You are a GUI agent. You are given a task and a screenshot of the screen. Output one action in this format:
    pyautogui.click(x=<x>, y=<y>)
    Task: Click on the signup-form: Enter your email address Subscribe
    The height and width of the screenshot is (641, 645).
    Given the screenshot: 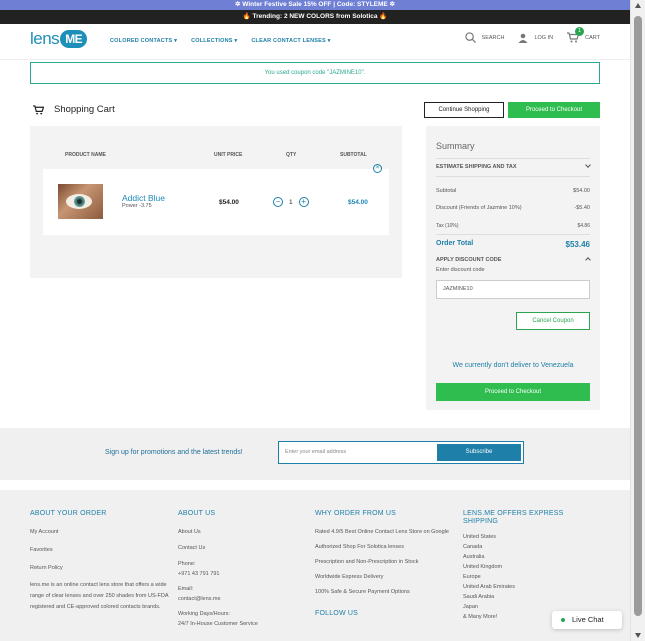 What is the action you would take?
    pyautogui.click(x=401, y=452)
    